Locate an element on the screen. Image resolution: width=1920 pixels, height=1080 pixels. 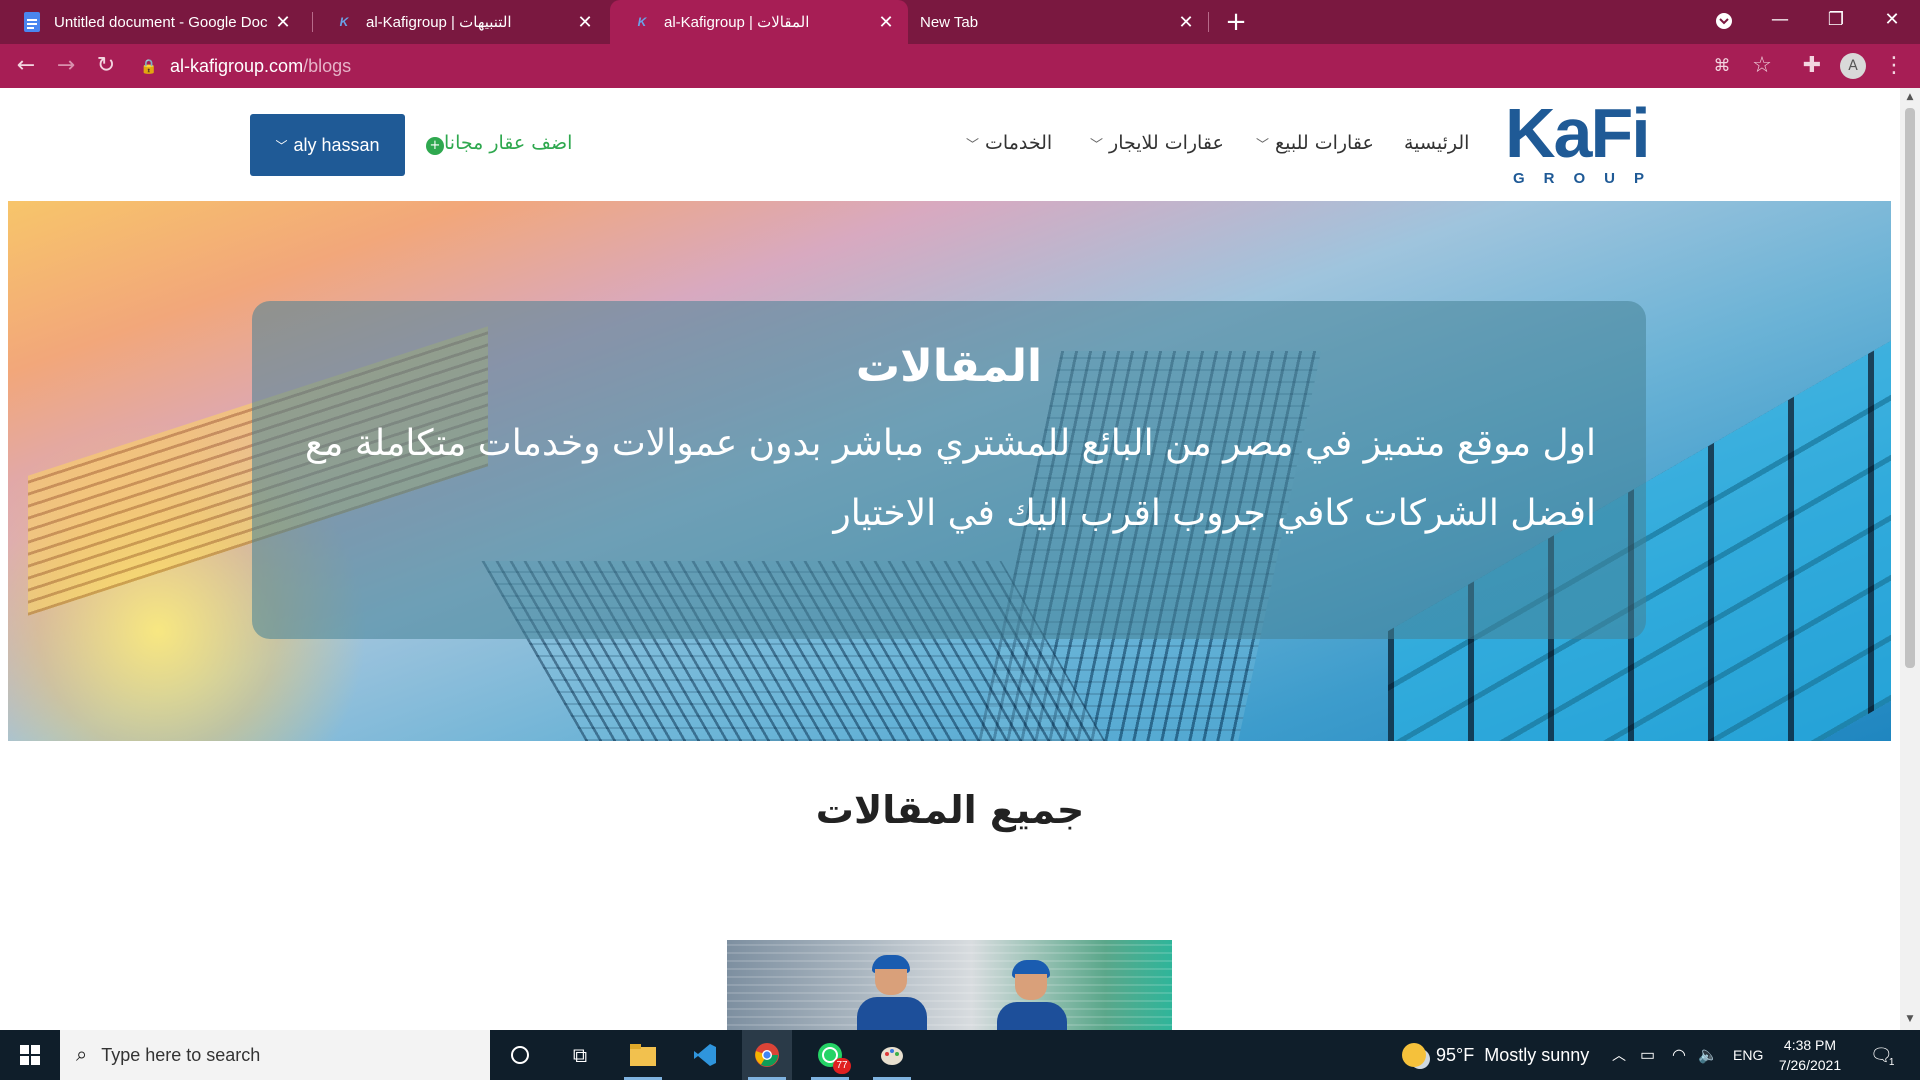
start-button is located at coordinates (30, 1055).